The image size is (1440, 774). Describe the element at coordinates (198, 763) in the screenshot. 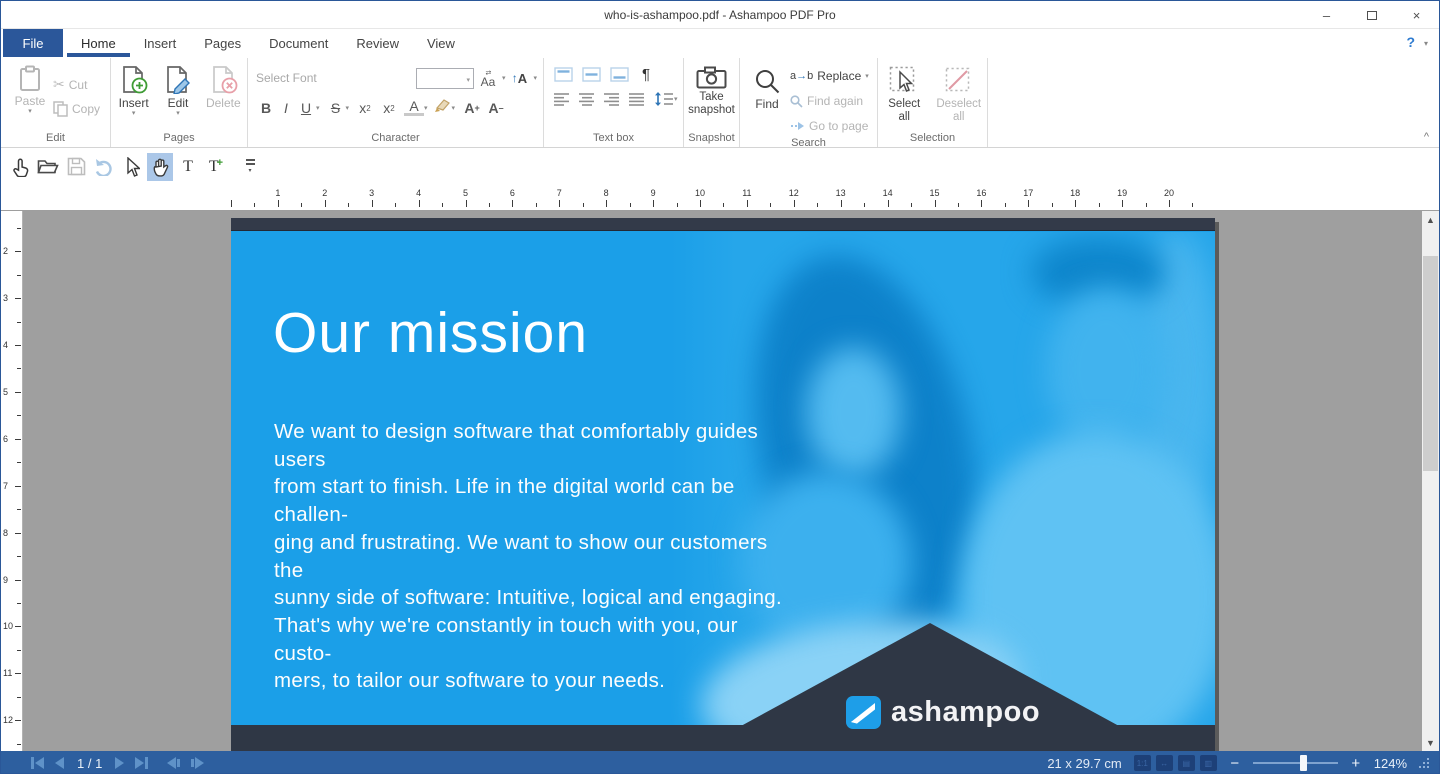

I see `view-forward-button` at that location.